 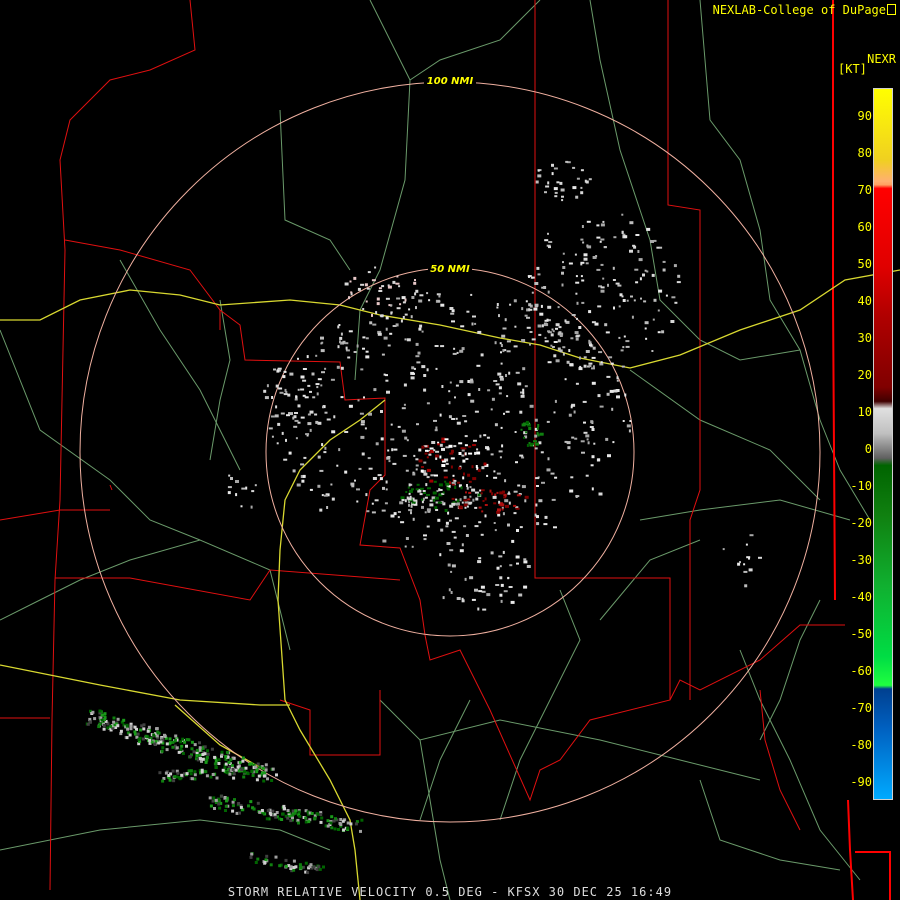 I want to click on legend-tick: 10, so click(x=864, y=412).